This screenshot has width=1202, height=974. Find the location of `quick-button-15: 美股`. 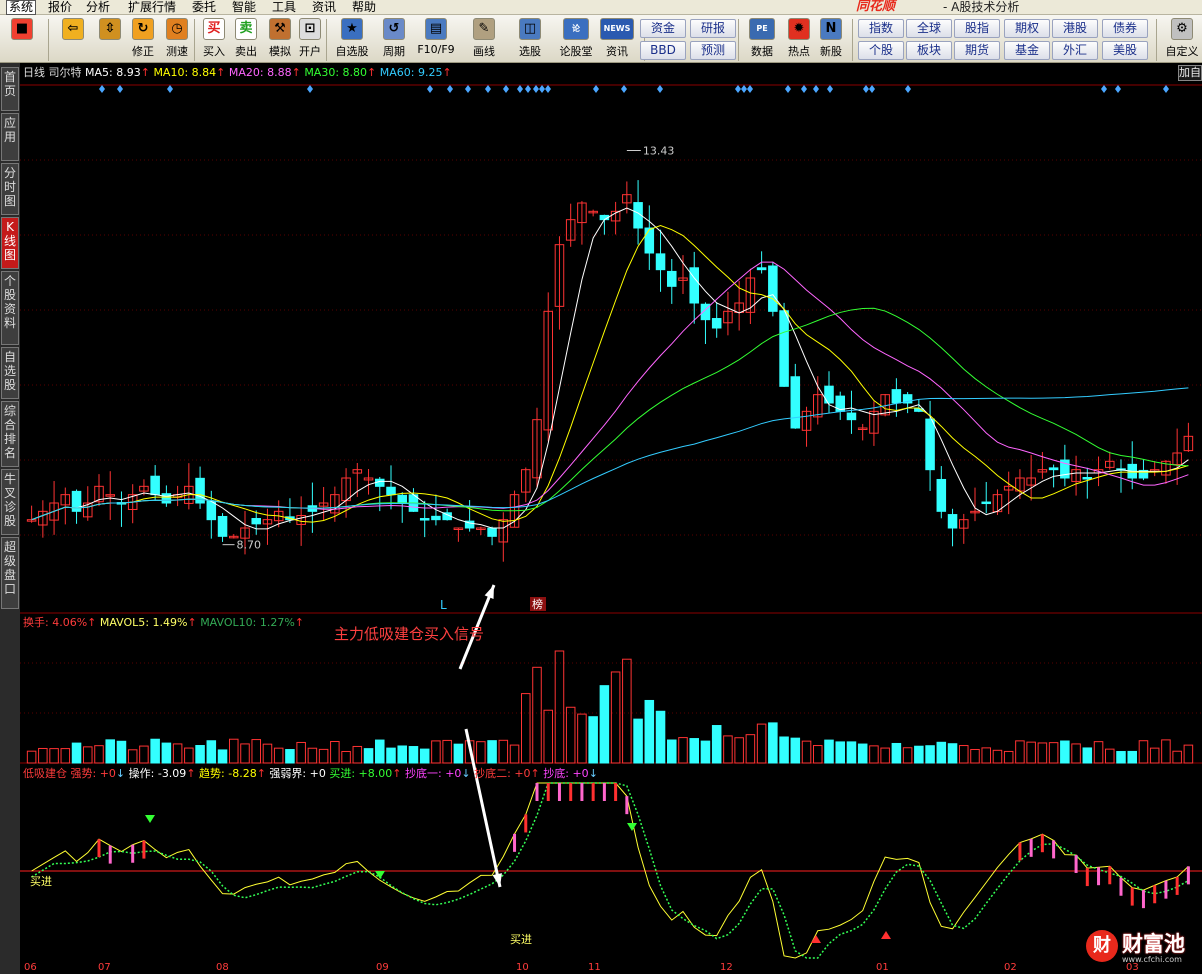

quick-button-15: 美股 is located at coordinates (1125, 50).